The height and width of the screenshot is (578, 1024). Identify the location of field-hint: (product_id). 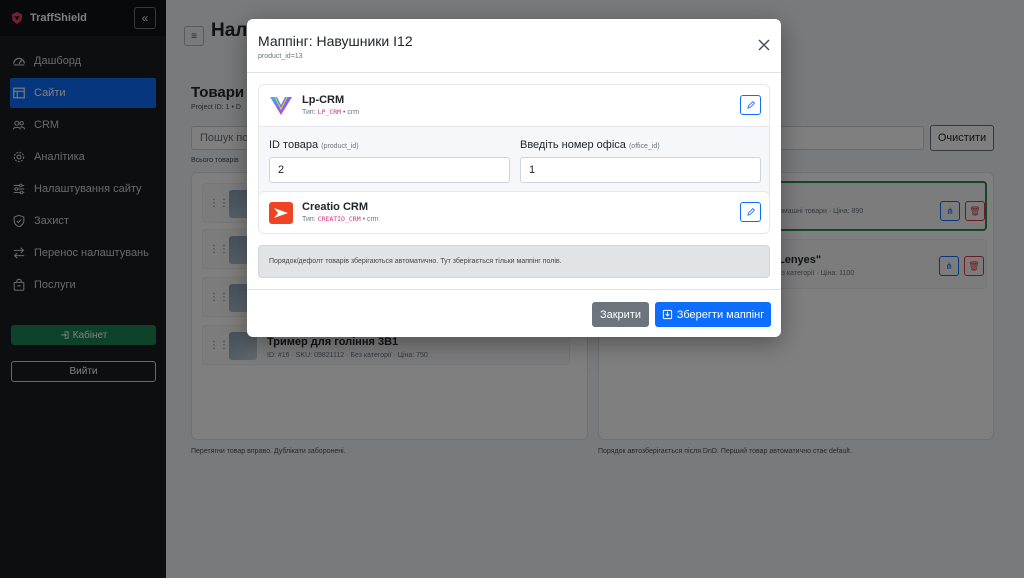
(340, 146).